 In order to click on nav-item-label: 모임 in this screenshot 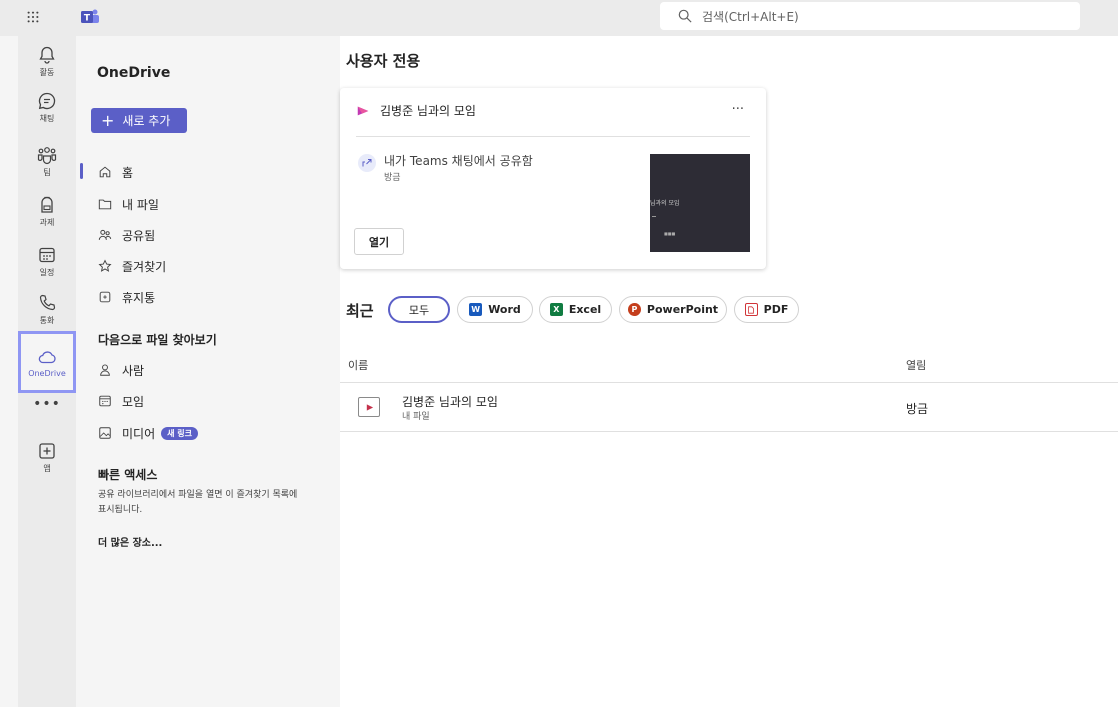, I will do `click(133, 401)`.